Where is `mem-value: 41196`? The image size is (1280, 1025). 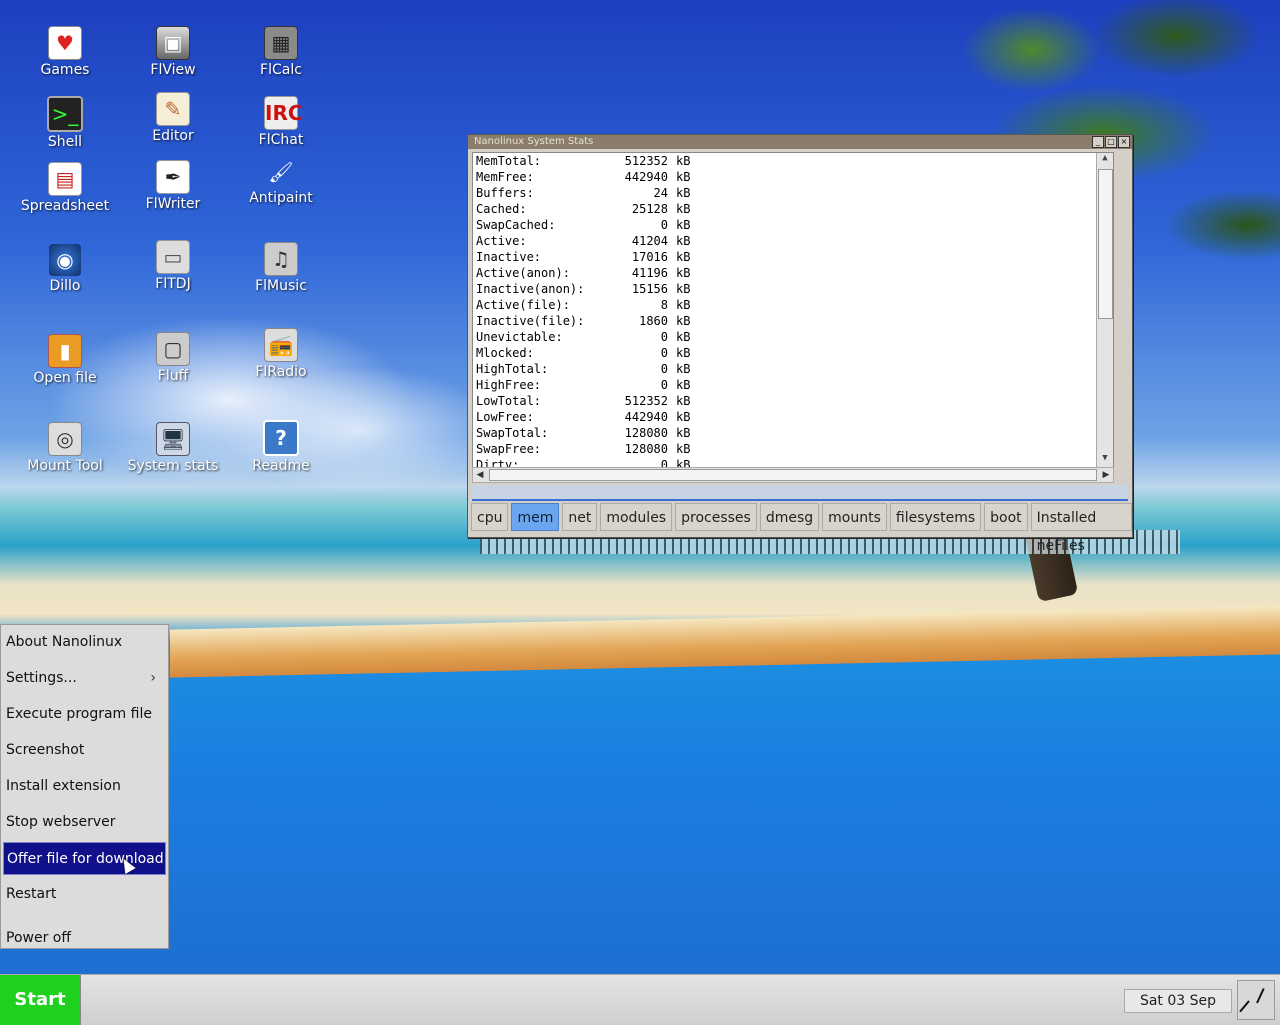
mem-value: 41196 is located at coordinates (649, 273).